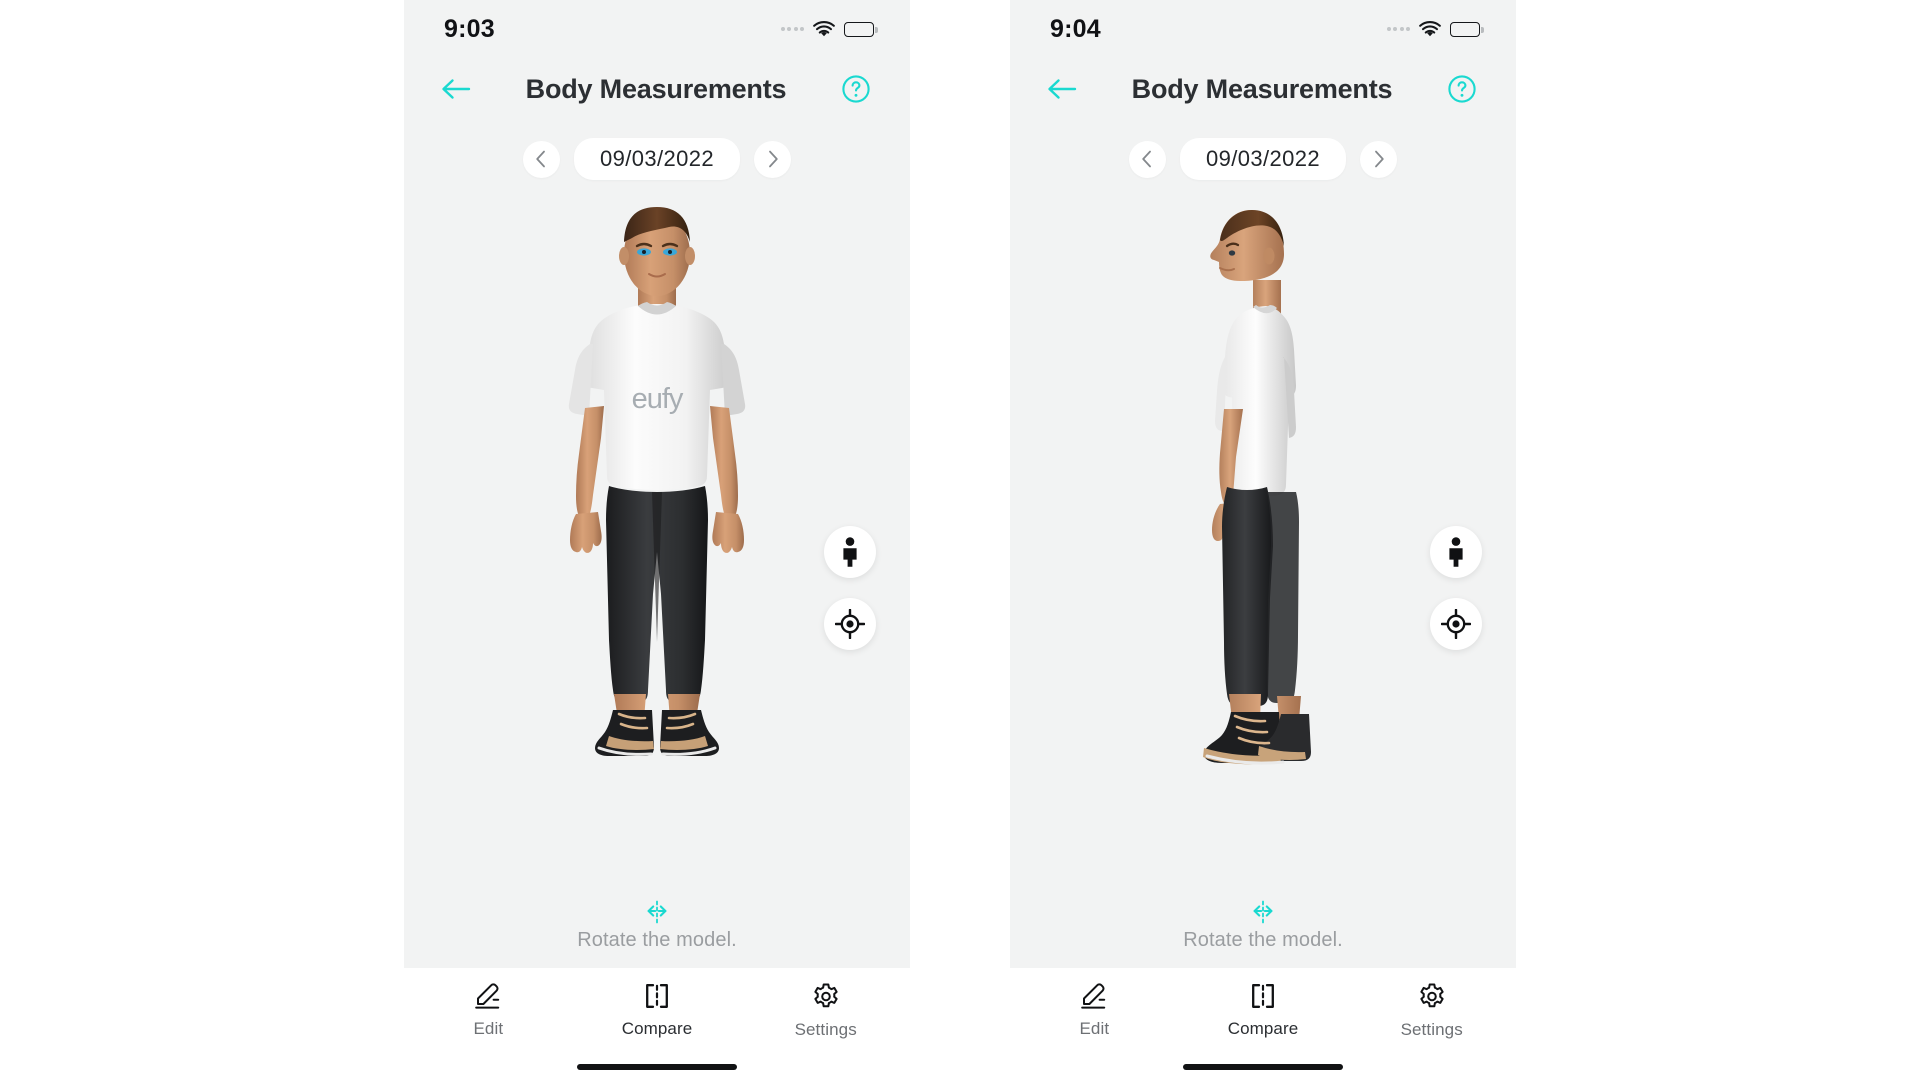  I want to click on avatar-model-front: eufy, so click(657, 536).